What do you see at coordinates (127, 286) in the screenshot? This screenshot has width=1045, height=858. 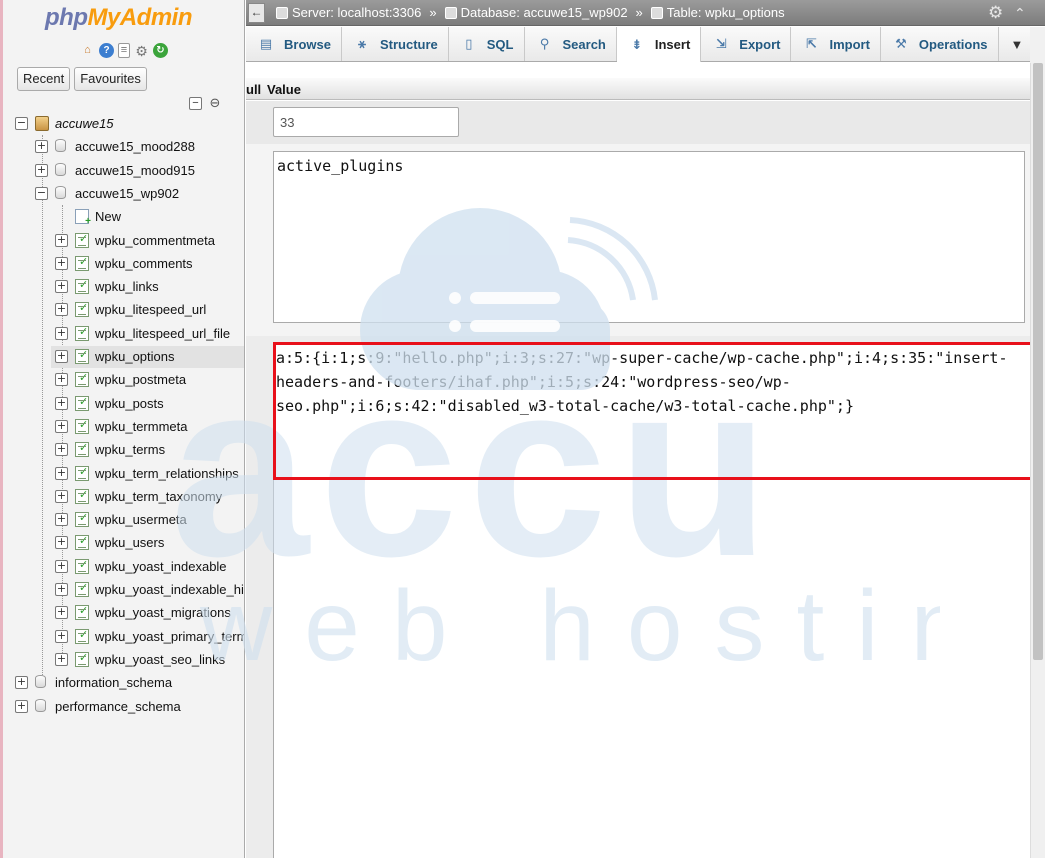 I see `tree-item-label: wpku_links` at bounding box center [127, 286].